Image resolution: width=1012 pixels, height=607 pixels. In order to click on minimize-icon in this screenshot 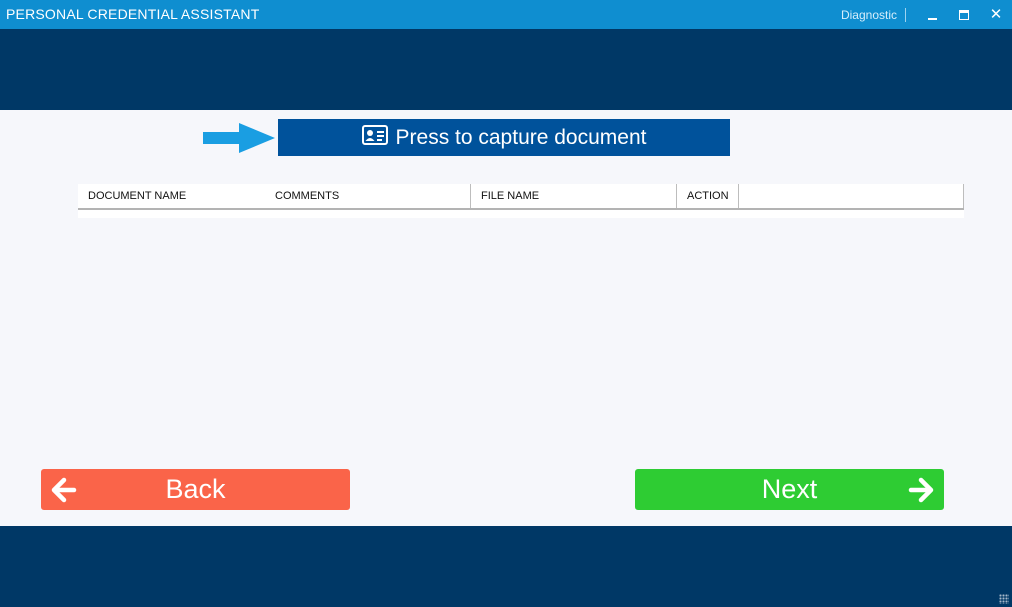, I will do `click(932, 18)`.